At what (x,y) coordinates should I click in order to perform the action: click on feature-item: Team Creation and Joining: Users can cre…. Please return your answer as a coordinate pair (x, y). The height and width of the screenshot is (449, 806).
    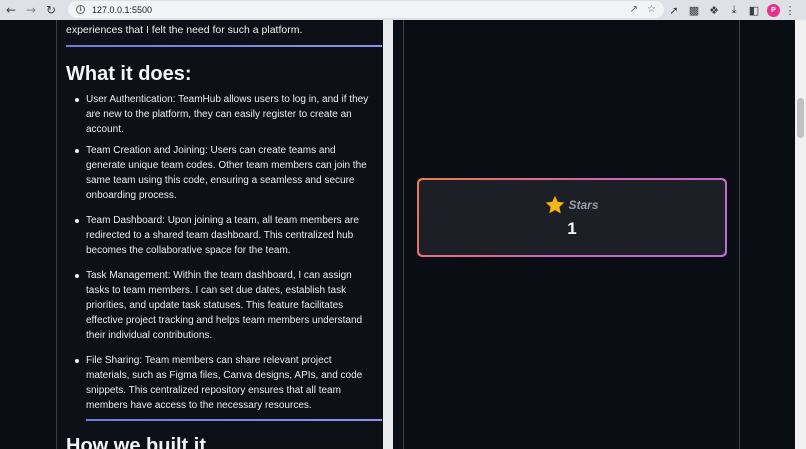
    Looking at the image, I should click on (225, 173).